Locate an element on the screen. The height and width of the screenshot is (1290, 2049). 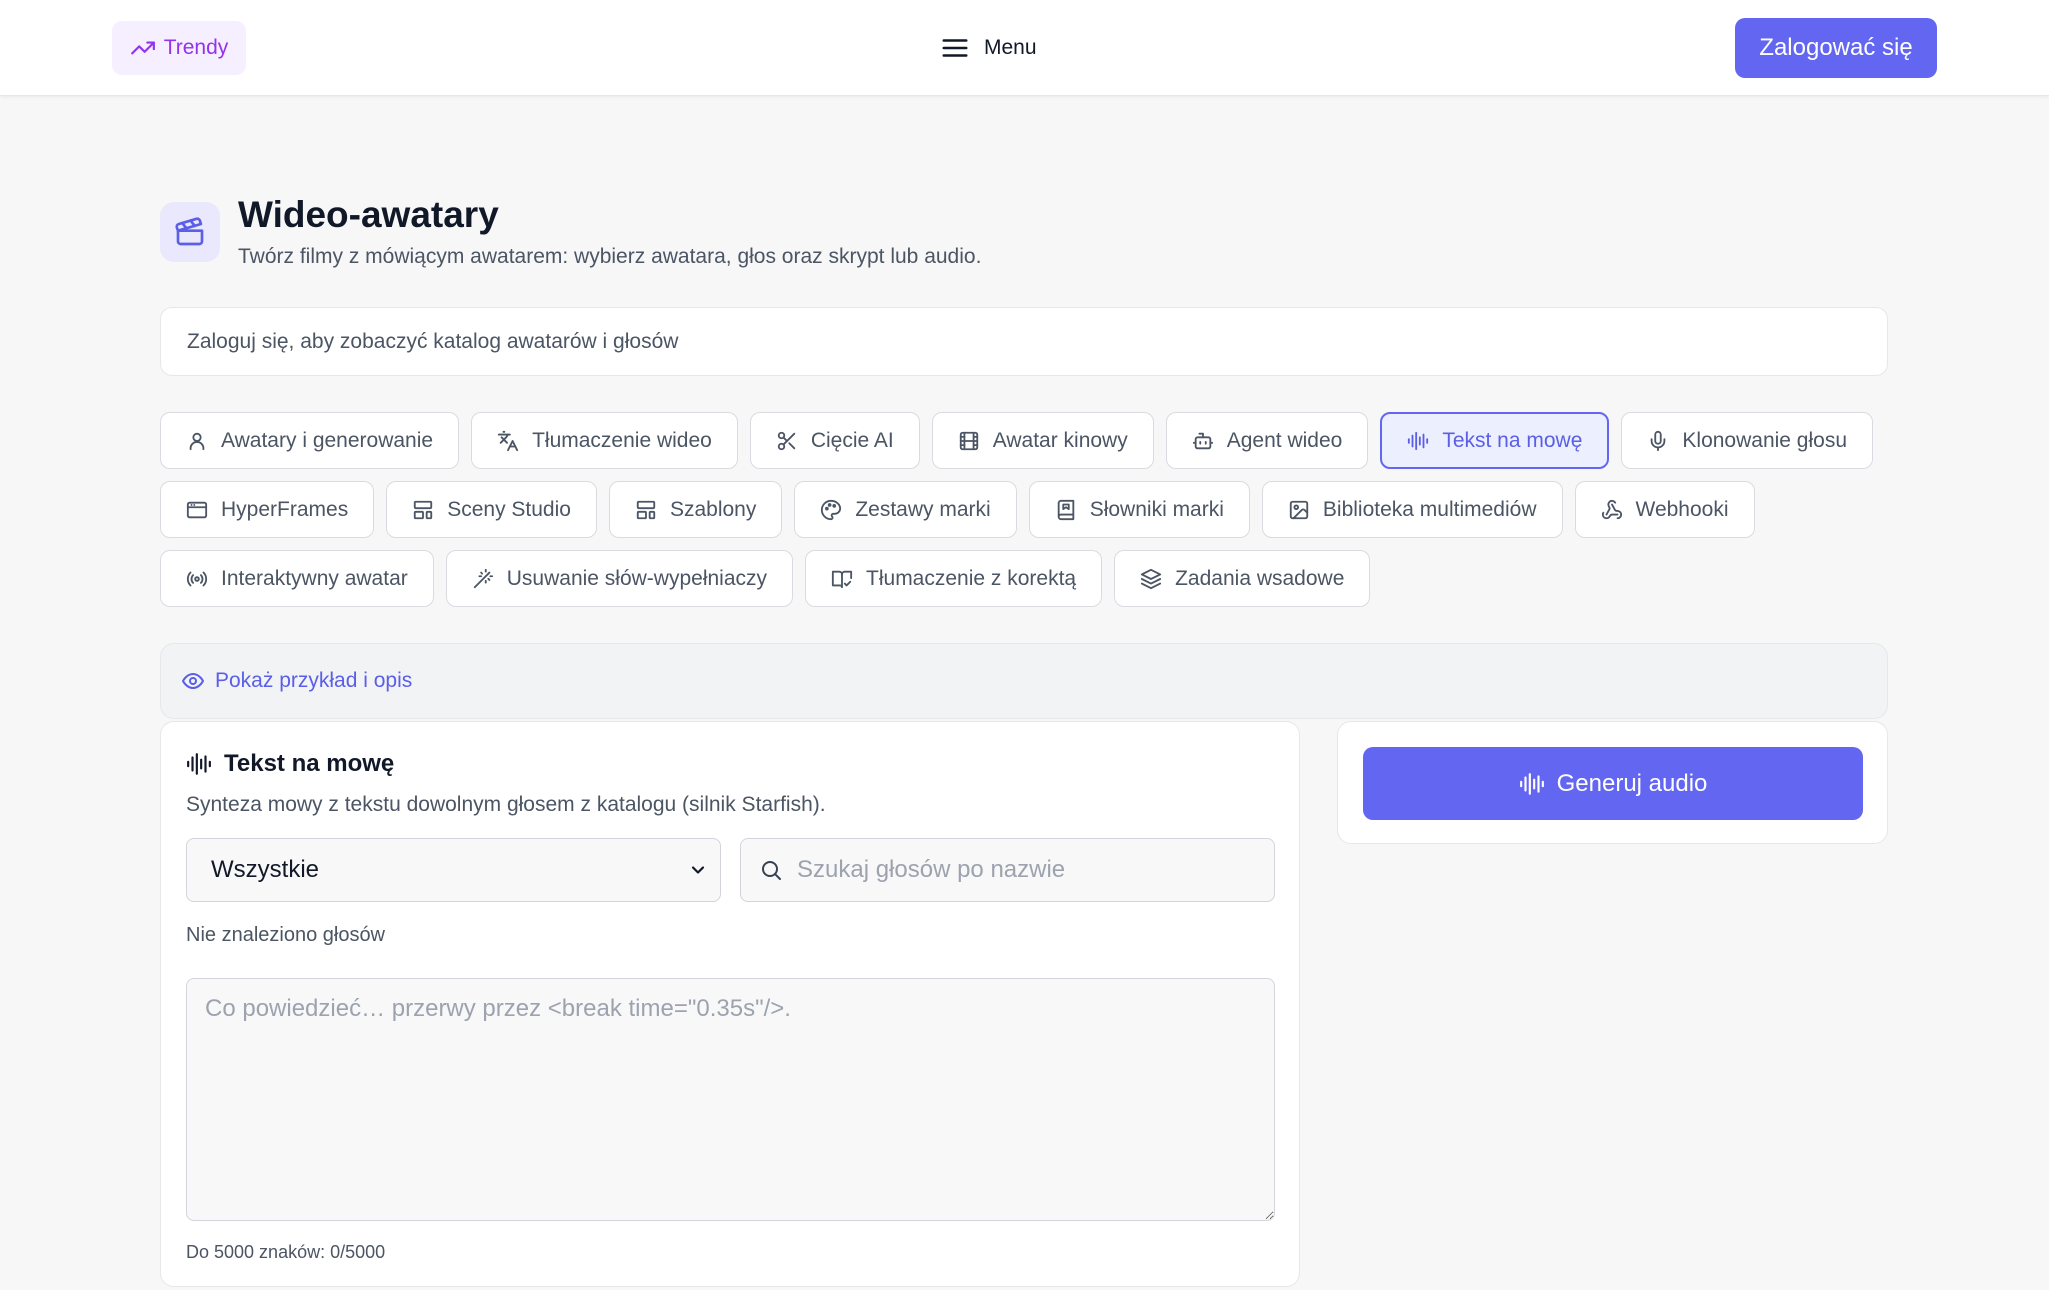
tab-video-translation: Tłumaczenie wideo is located at coordinates (604, 440).